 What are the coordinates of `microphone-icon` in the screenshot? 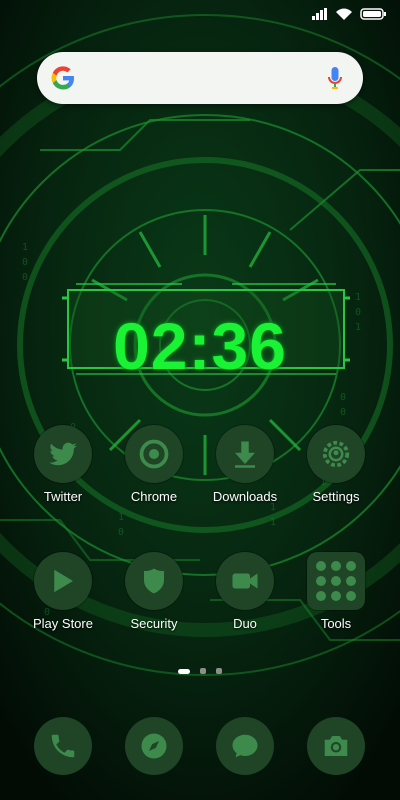 It's located at (335, 78).